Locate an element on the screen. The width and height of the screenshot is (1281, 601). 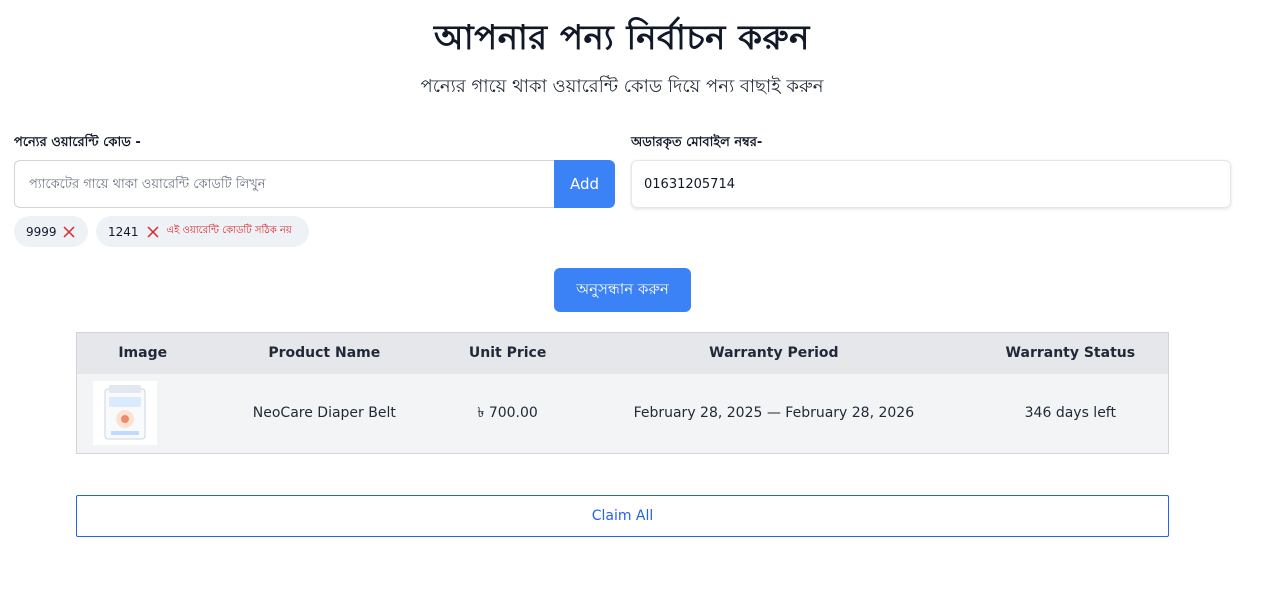
header-unit-price: Unit Price is located at coordinates (507, 353).